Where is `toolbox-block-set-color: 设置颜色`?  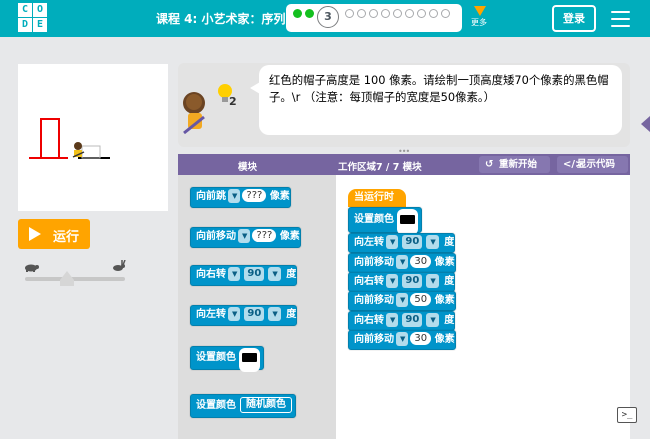
toolbox-block-set-color: 设置颜色 is located at coordinates (227, 359).